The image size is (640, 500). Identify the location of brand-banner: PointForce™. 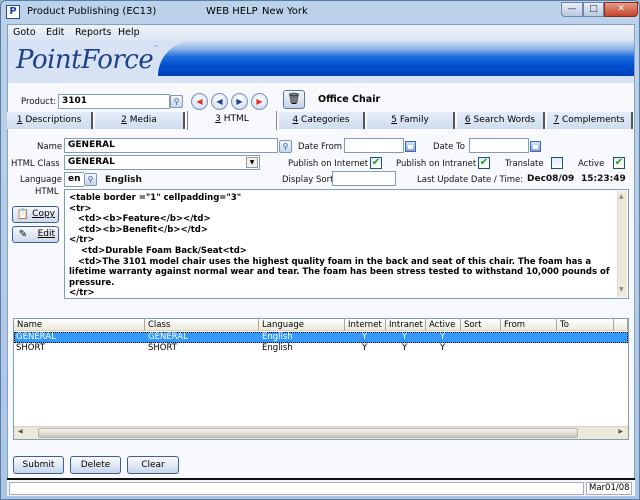
(321, 62).